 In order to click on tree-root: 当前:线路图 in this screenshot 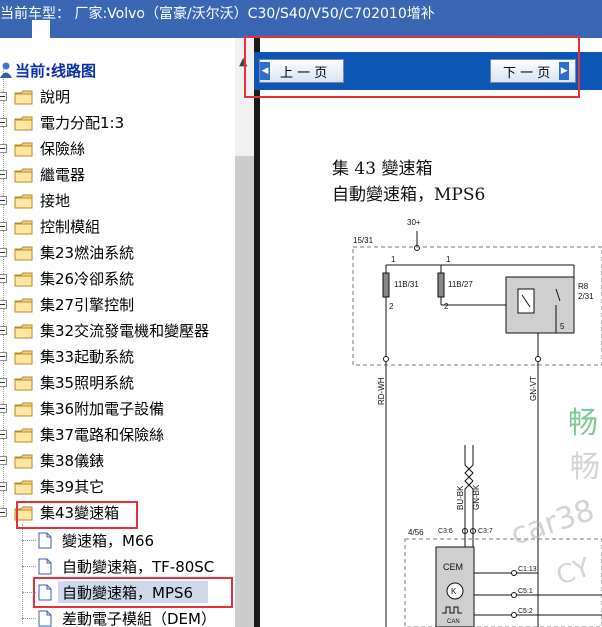, I will do `click(117, 71)`.